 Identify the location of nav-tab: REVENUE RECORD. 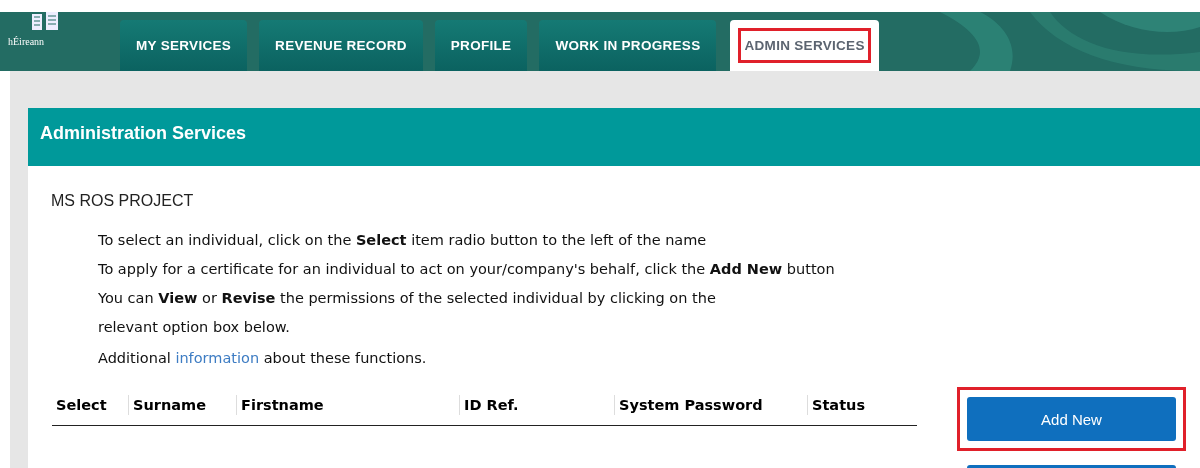
(341, 45).